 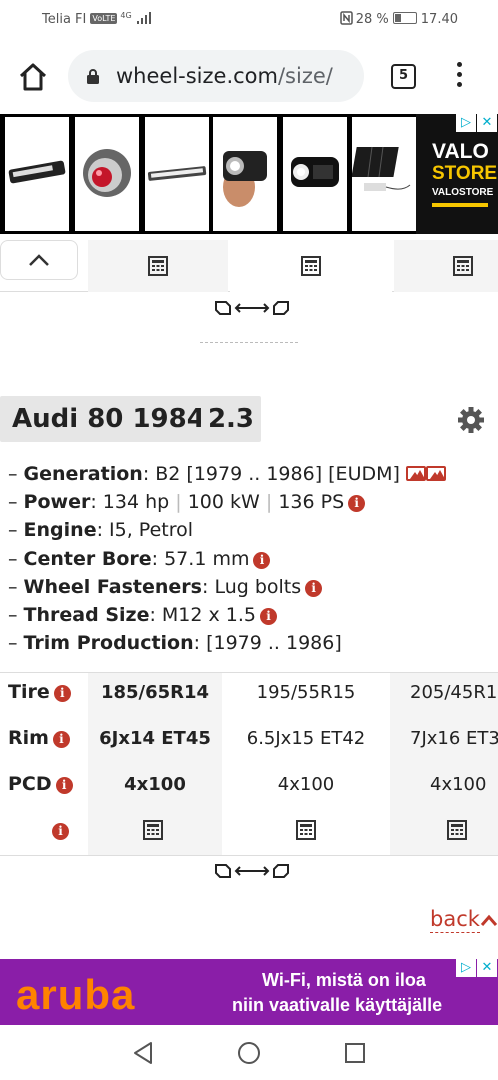 What do you see at coordinates (87, 558) in the screenshot?
I see `spec-label: Center Bore` at bounding box center [87, 558].